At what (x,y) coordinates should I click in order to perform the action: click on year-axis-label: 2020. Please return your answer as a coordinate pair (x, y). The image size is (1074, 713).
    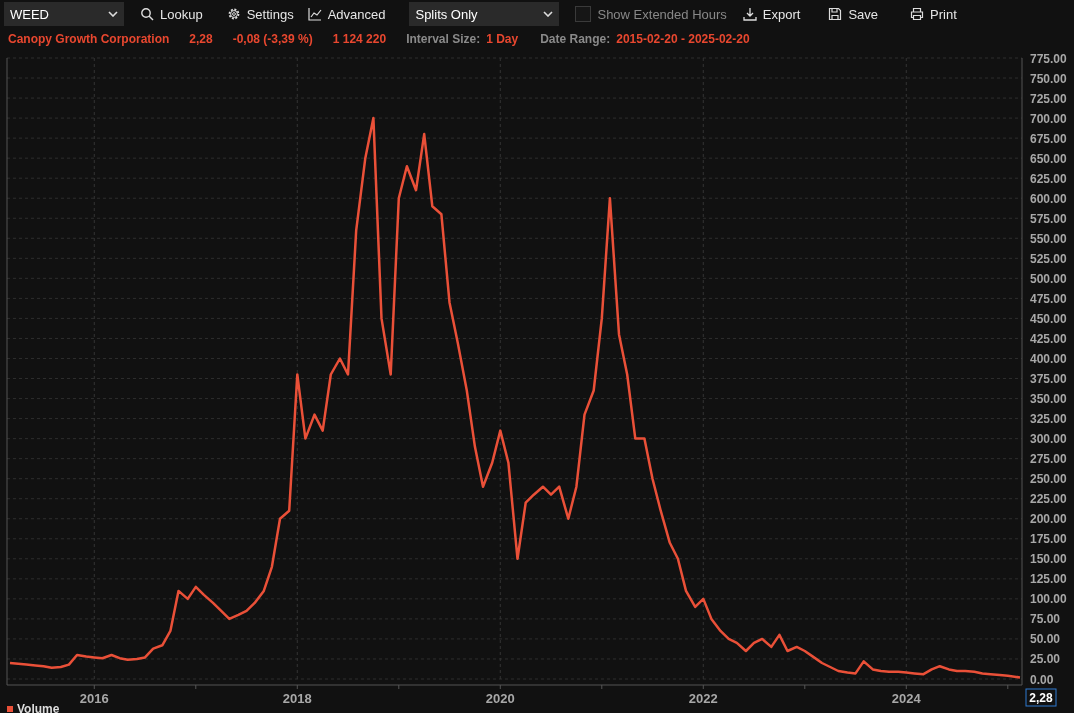
    Looking at the image, I should click on (500, 698).